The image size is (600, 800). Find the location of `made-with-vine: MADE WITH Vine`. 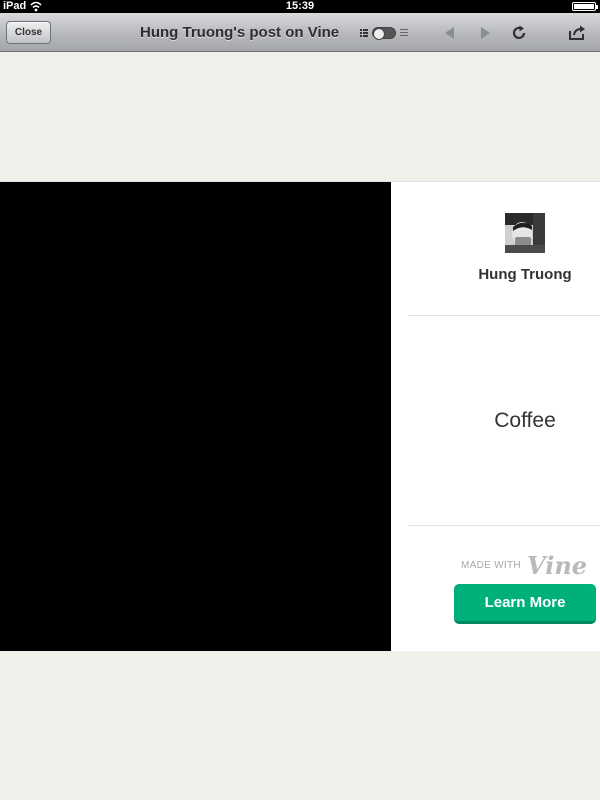

made-with-vine: MADE WITH Vine is located at coordinates (530, 566).